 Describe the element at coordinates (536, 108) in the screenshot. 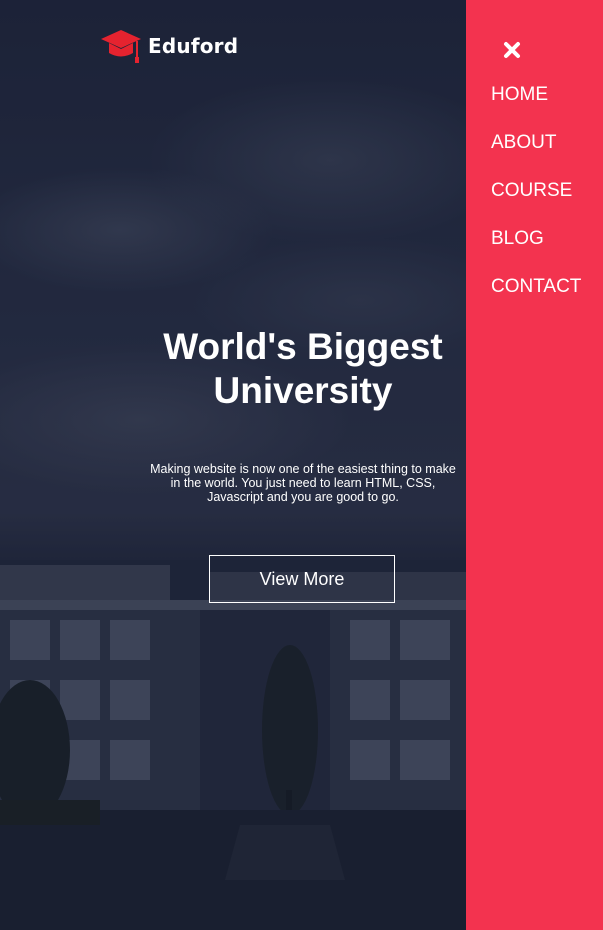

I see `nav-item-home: HOME` at that location.